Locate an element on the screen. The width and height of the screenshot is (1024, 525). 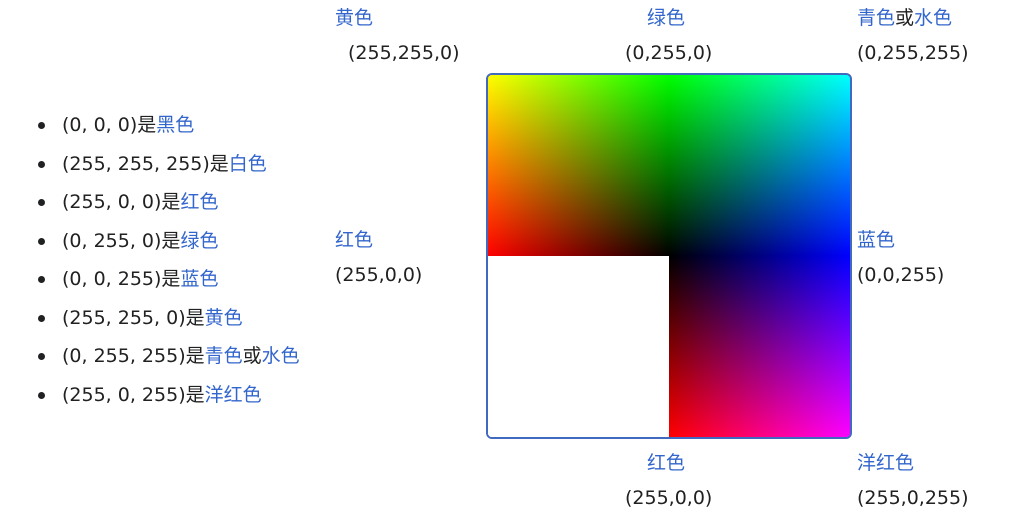
label-green-top: 绿色 (0,255,0) is located at coordinates (668, 35).